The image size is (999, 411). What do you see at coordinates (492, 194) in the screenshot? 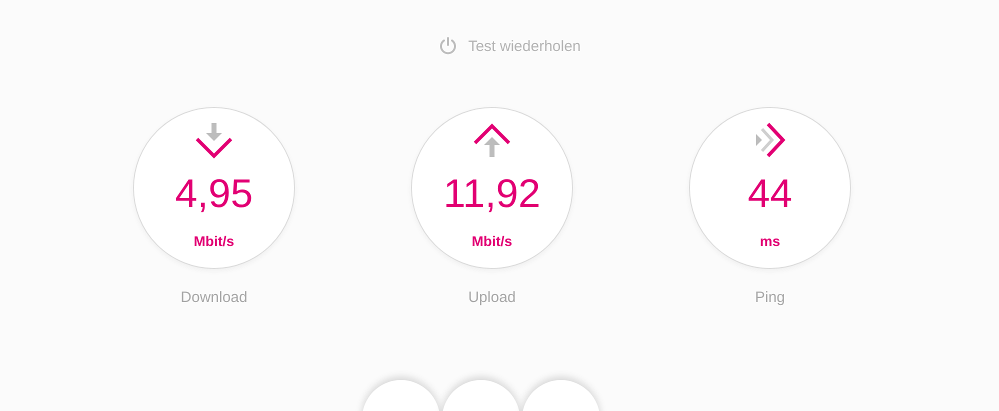
I see `metric-value: 11,92` at bounding box center [492, 194].